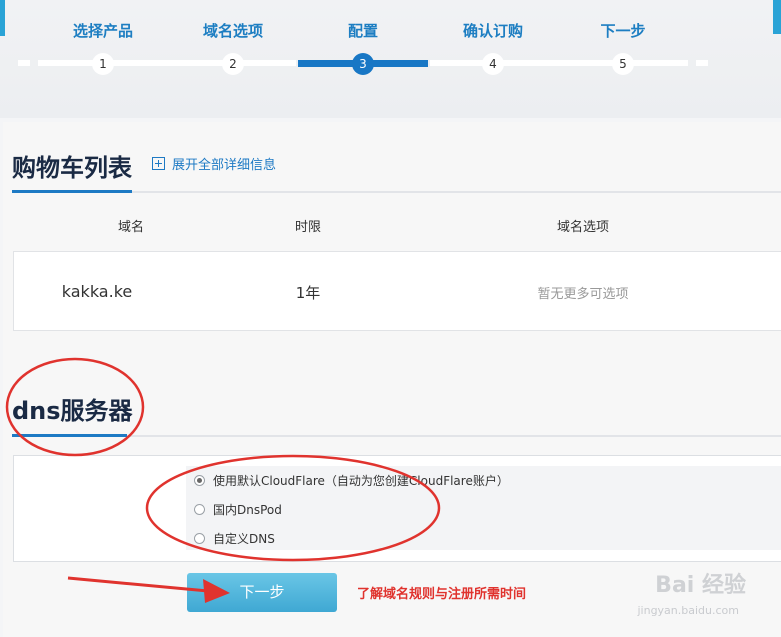  I want to click on cart-title-rule, so click(456, 192).